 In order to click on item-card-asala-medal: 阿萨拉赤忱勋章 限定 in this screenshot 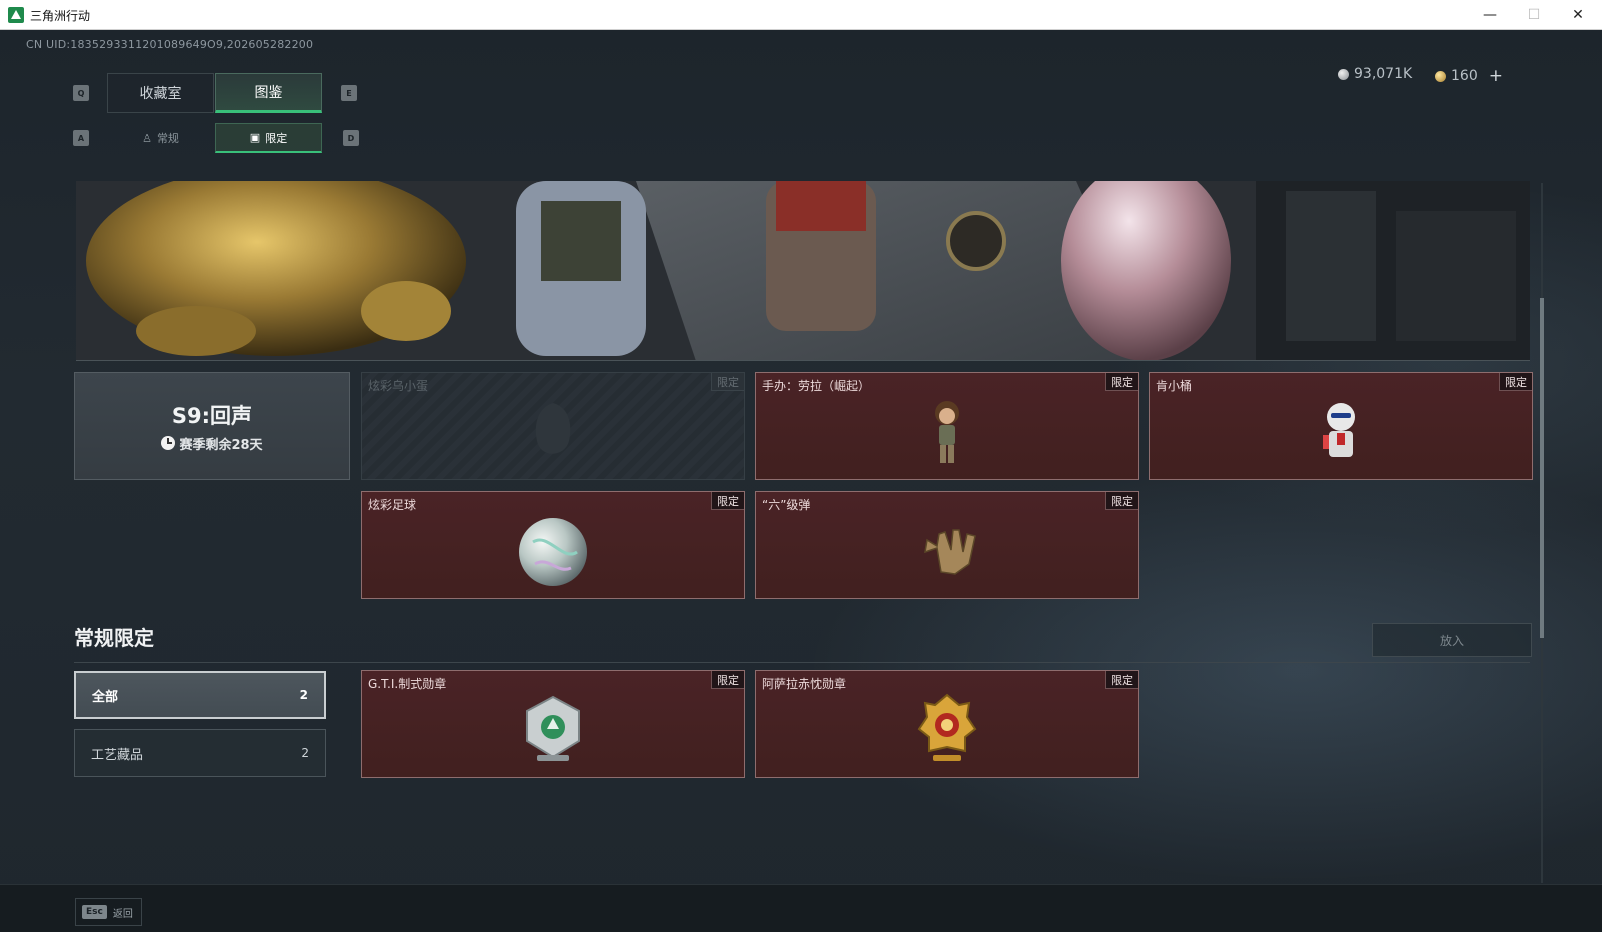, I will do `click(947, 724)`.